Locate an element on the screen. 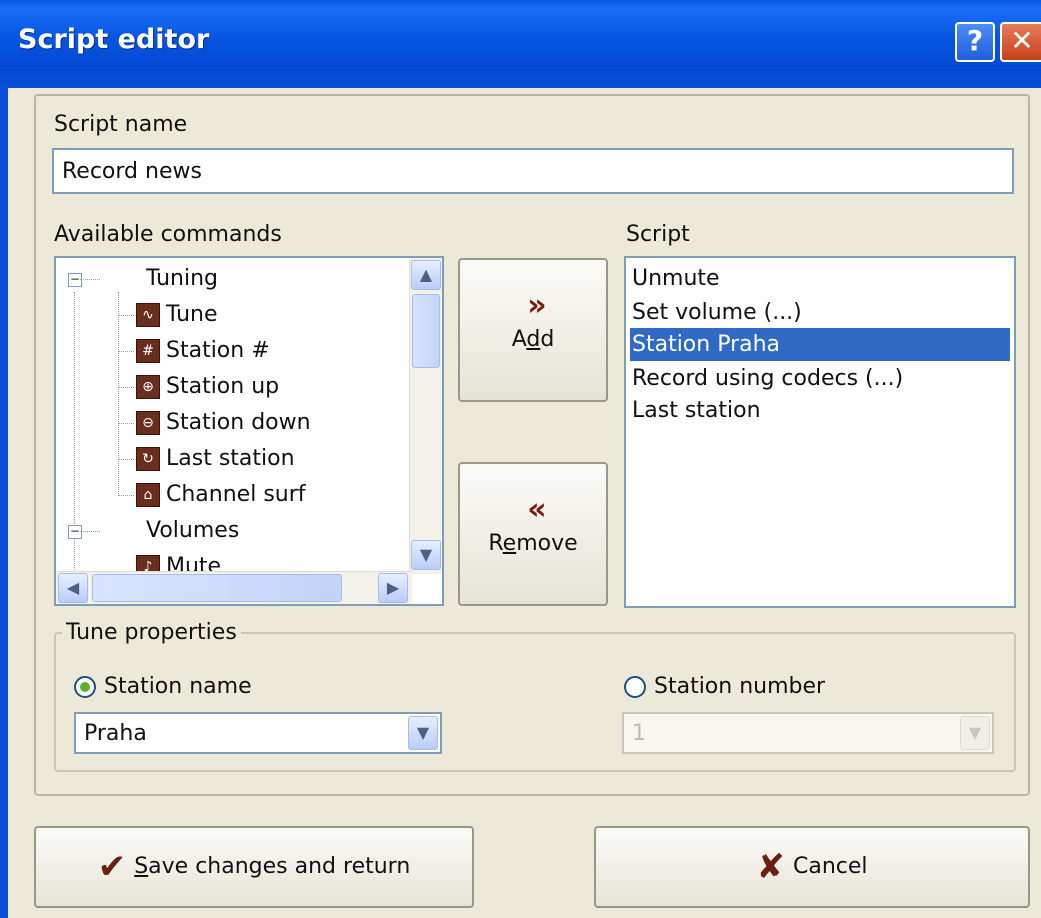 This screenshot has height=918, width=1041. last-station-icon: ↻ is located at coordinates (148, 459).